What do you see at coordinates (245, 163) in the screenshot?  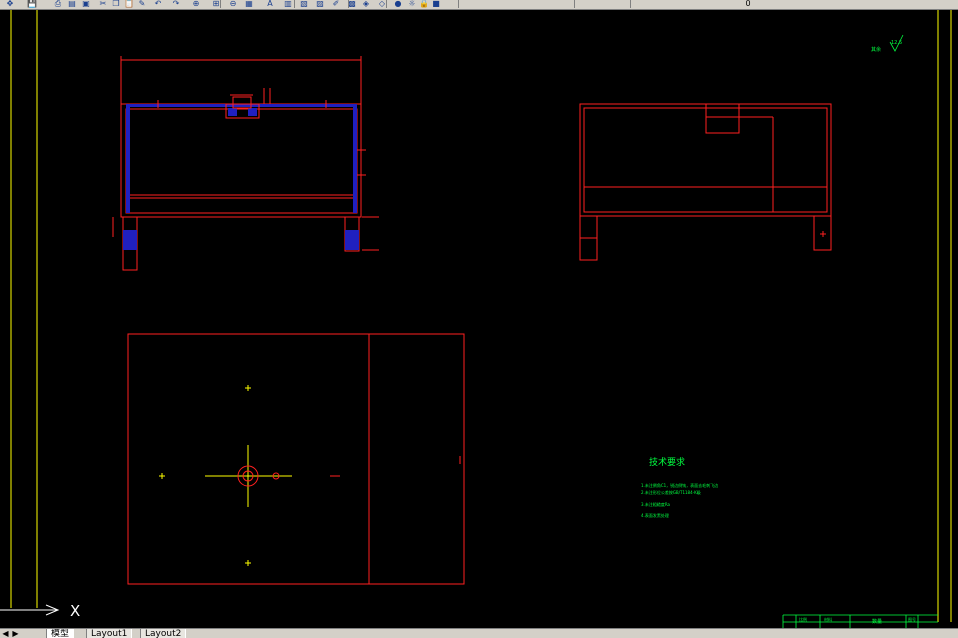 I see `front-view` at bounding box center [245, 163].